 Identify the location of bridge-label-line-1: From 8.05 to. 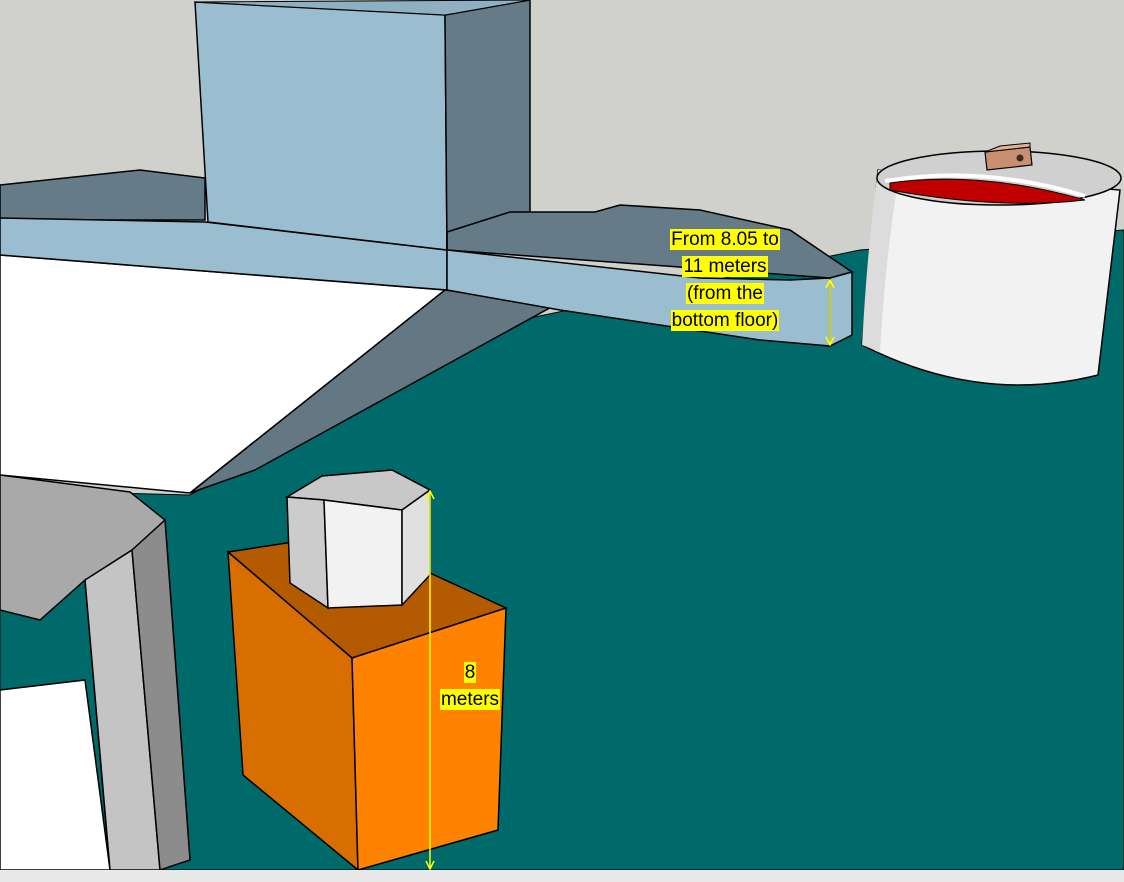
(725, 239).